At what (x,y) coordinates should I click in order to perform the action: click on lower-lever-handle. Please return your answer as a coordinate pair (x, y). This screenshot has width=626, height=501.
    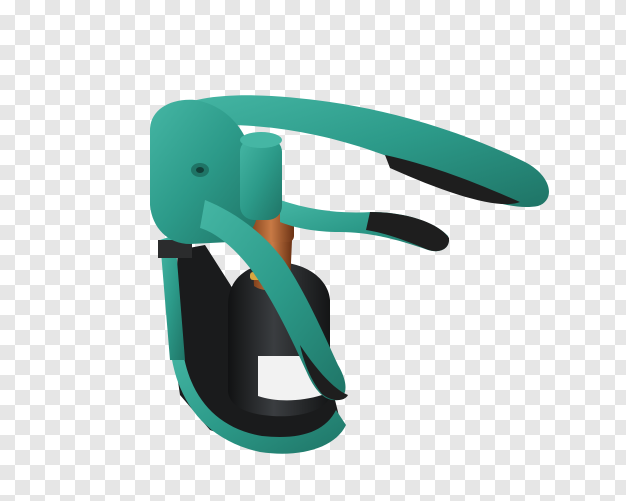
    Looking at the image, I should click on (365, 226).